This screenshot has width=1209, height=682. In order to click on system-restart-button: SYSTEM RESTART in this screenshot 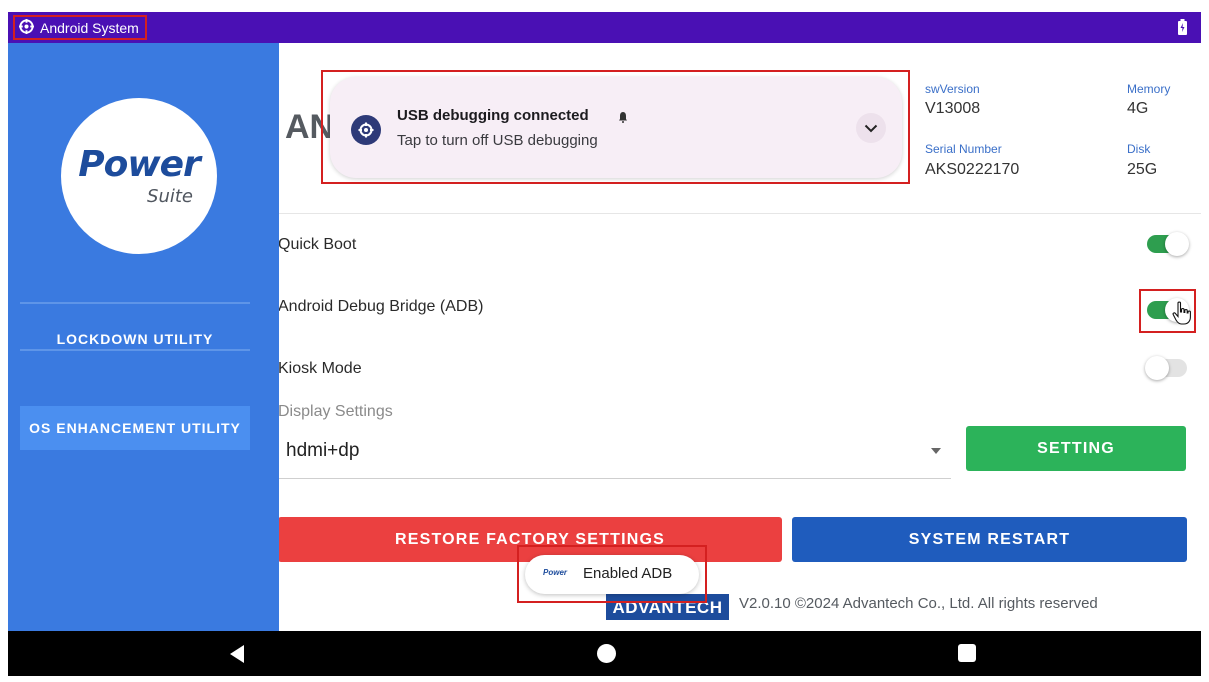, I will do `click(989, 539)`.